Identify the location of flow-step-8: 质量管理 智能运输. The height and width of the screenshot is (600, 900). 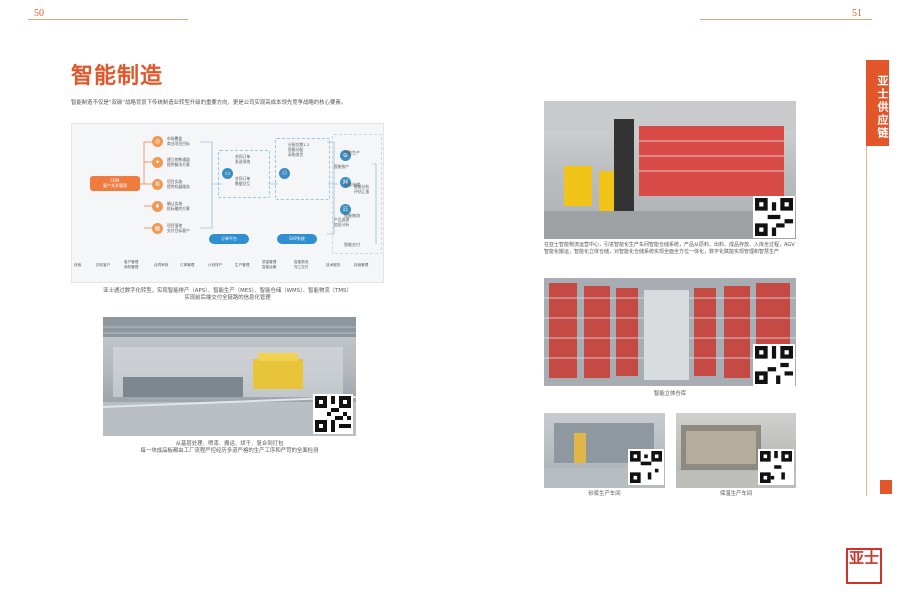
(269, 264).